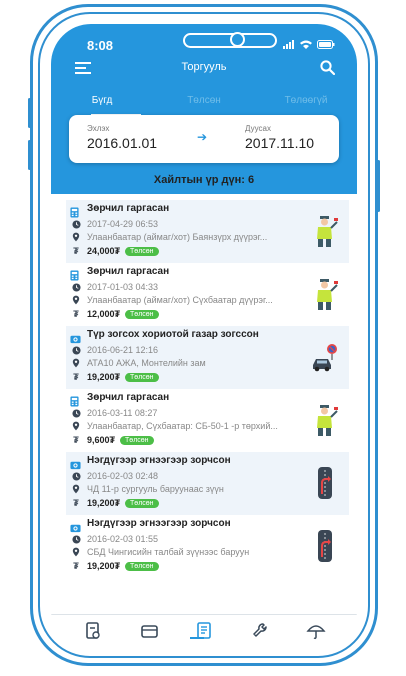 This screenshot has height=676, width=406. I want to click on tab-all: Бүгд, so click(102, 103).